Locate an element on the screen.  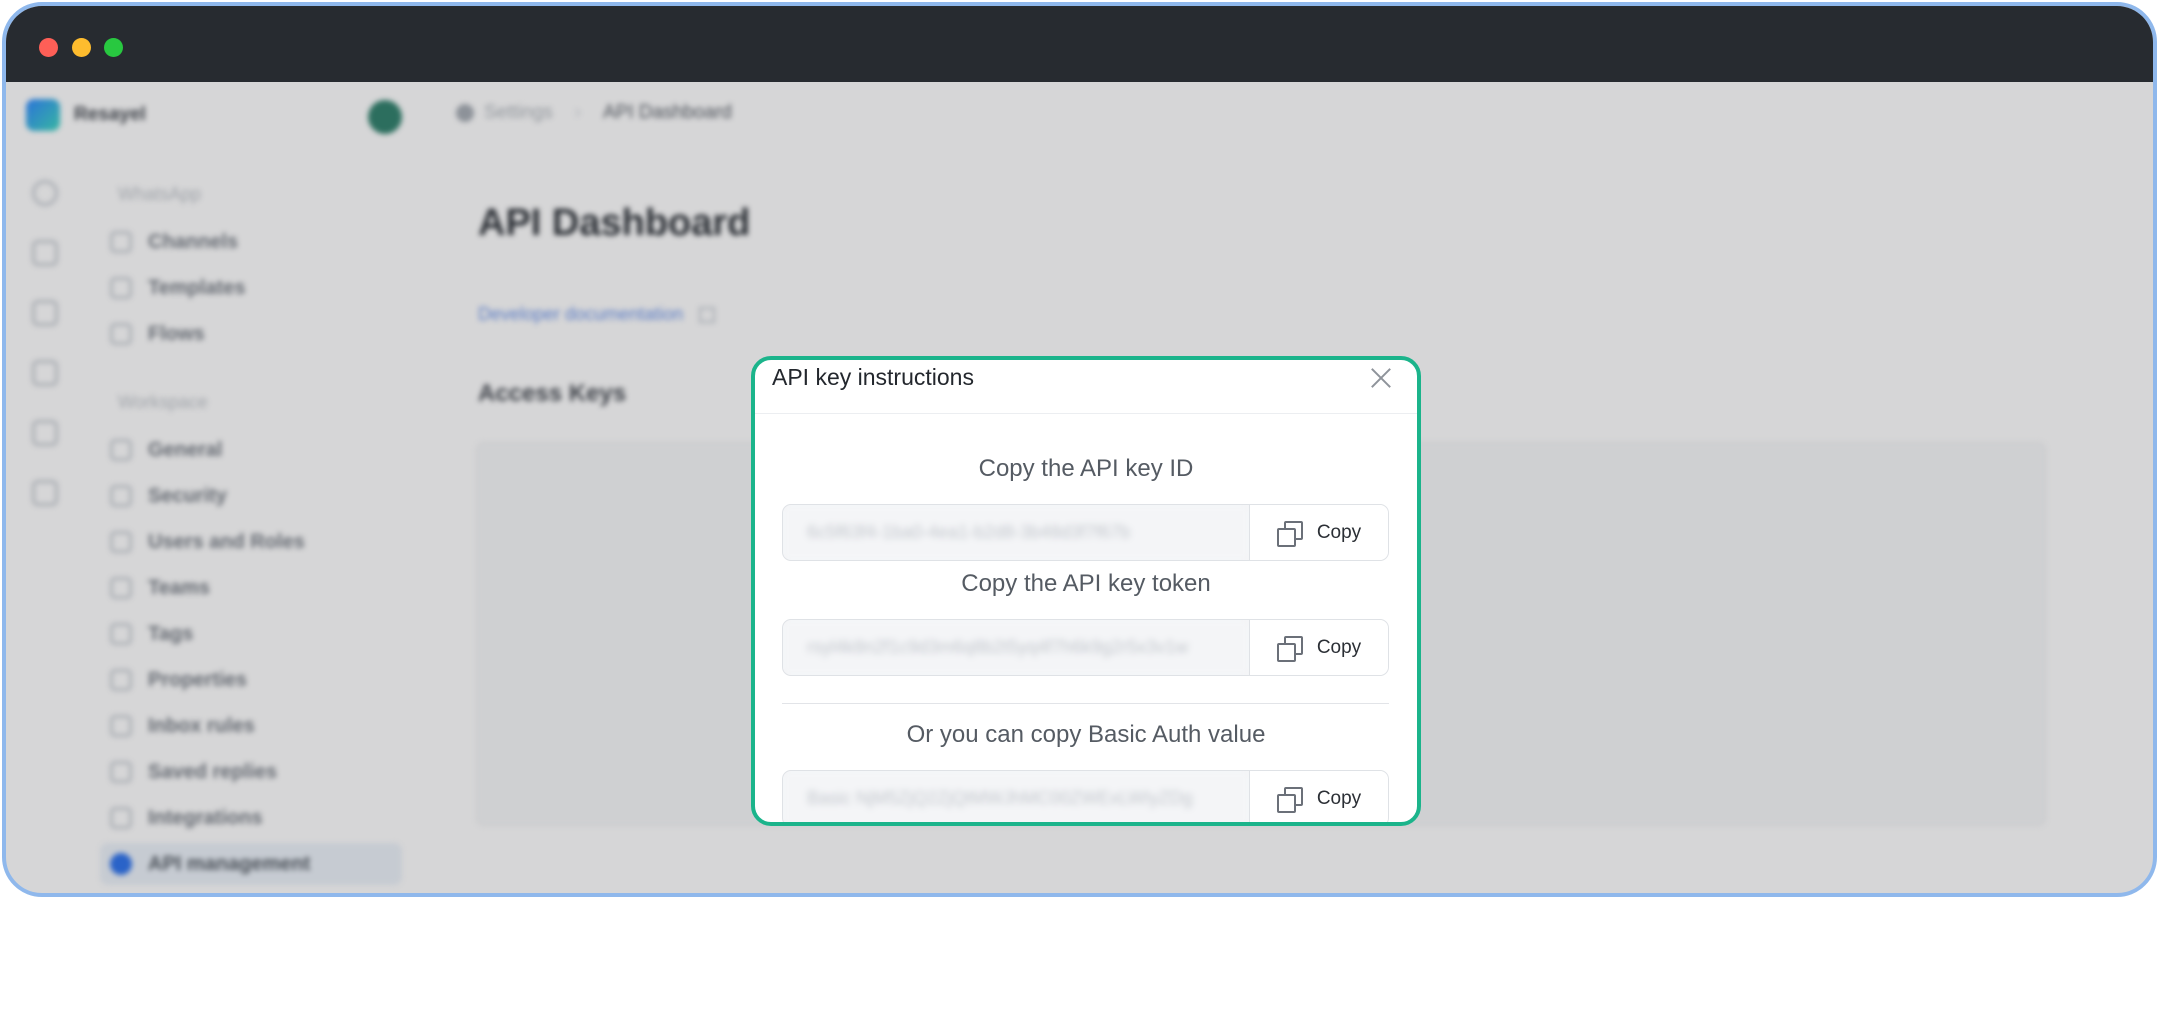
avatar is located at coordinates (385, 117).